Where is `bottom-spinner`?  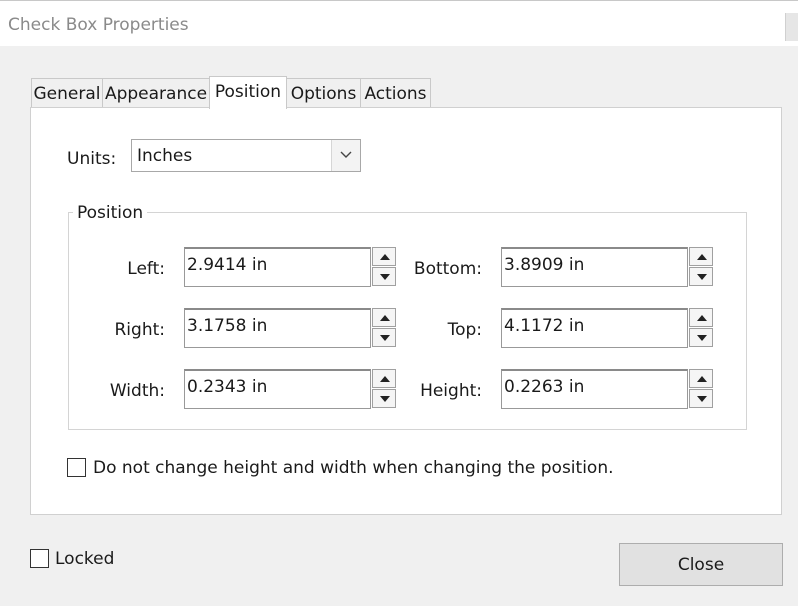
bottom-spinner is located at coordinates (701, 267).